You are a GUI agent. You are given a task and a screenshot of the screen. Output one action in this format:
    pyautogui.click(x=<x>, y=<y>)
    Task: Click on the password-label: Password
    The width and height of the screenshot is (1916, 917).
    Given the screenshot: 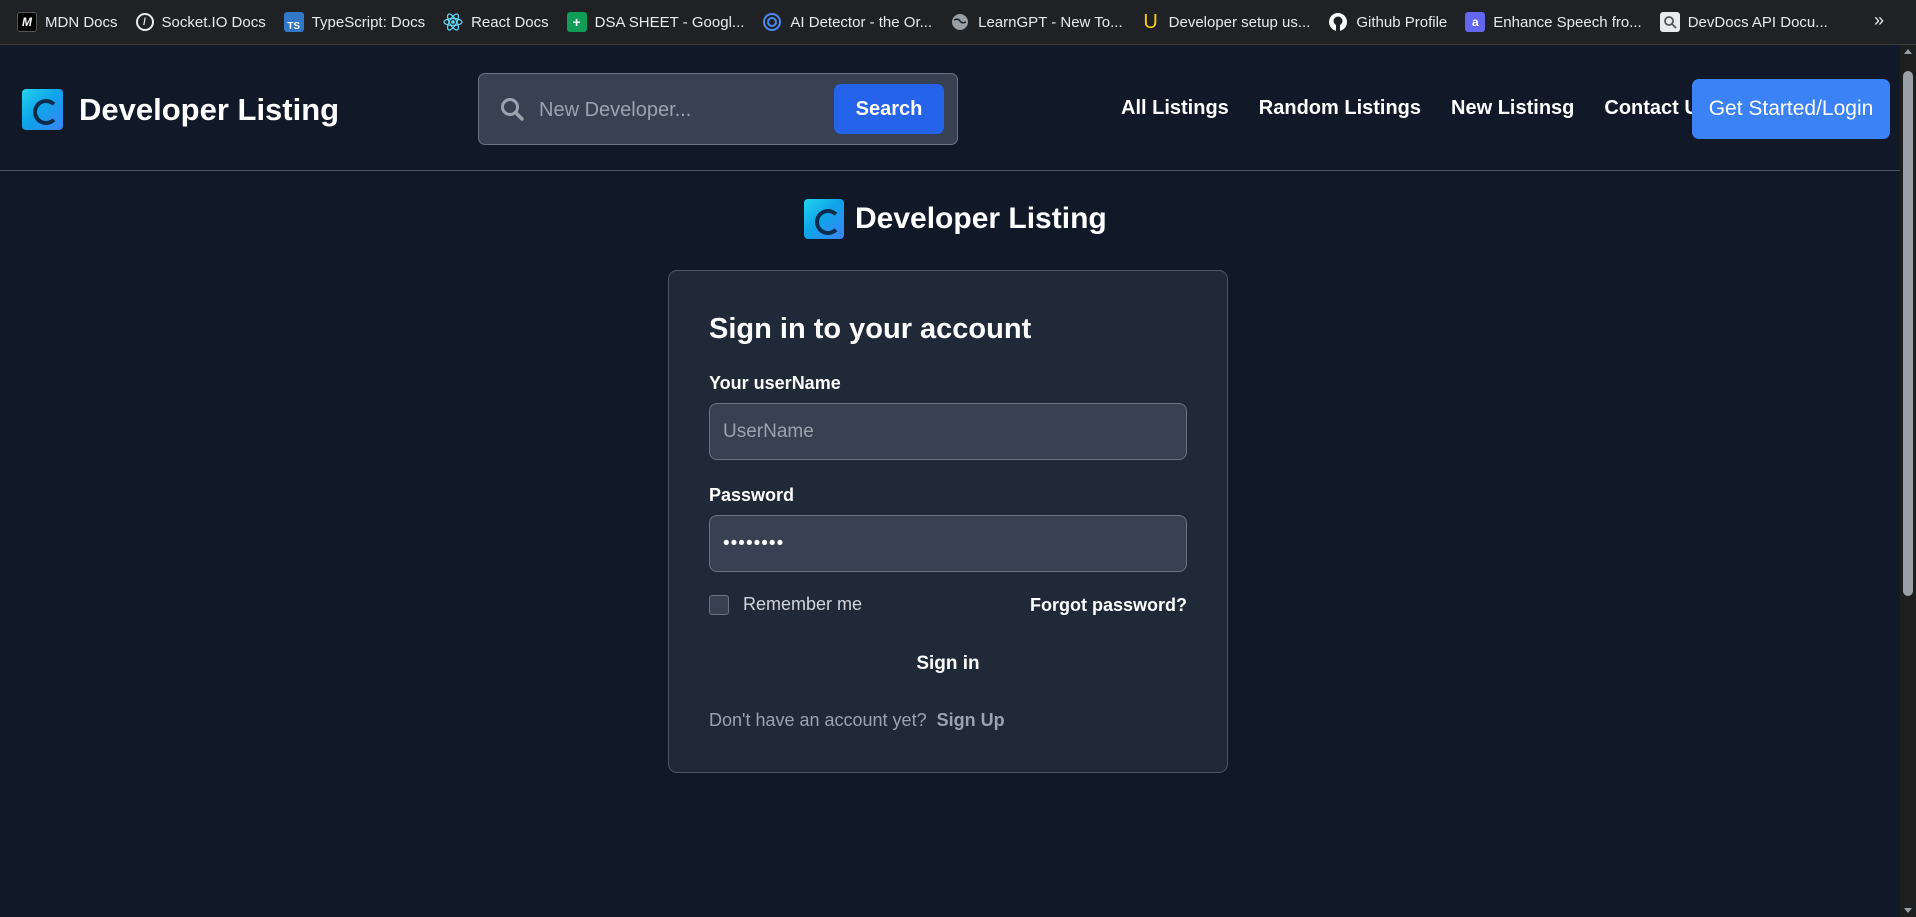 What is the action you would take?
    pyautogui.click(x=752, y=495)
    